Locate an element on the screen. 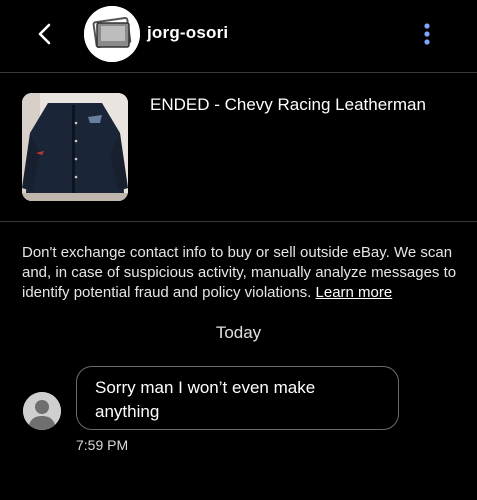  learn-more-link: Learn more is located at coordinates (354, 292).